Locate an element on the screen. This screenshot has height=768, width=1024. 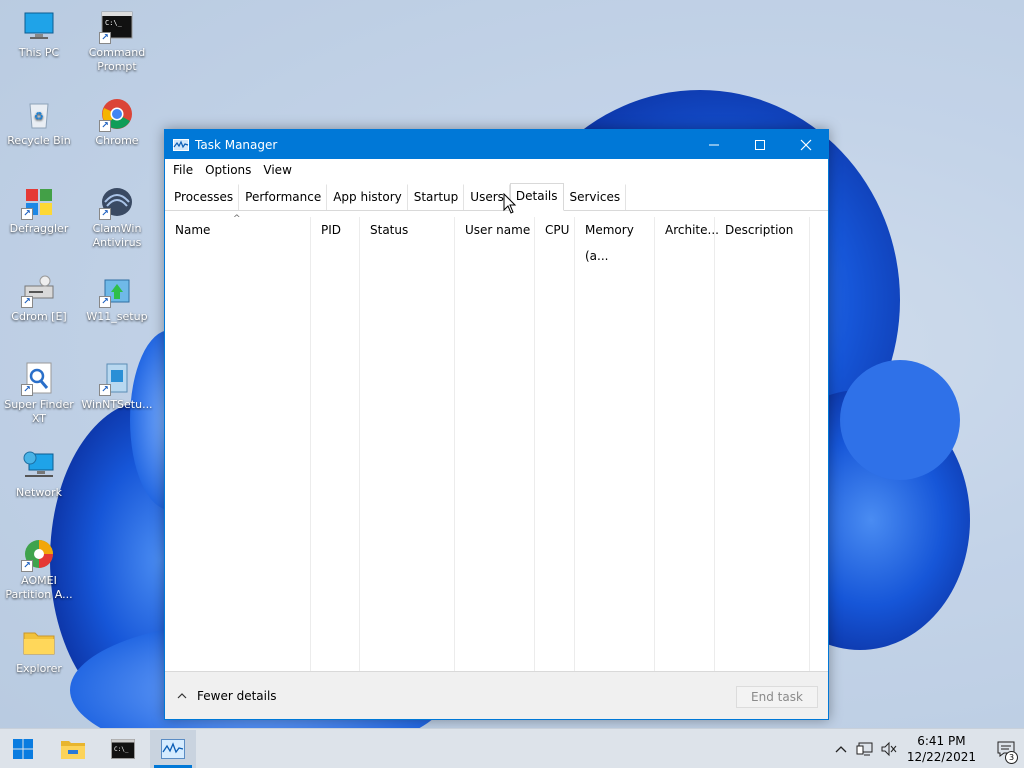
desktop-icon-chrome: ↗ Chrome is located at coordinates (117, 122).